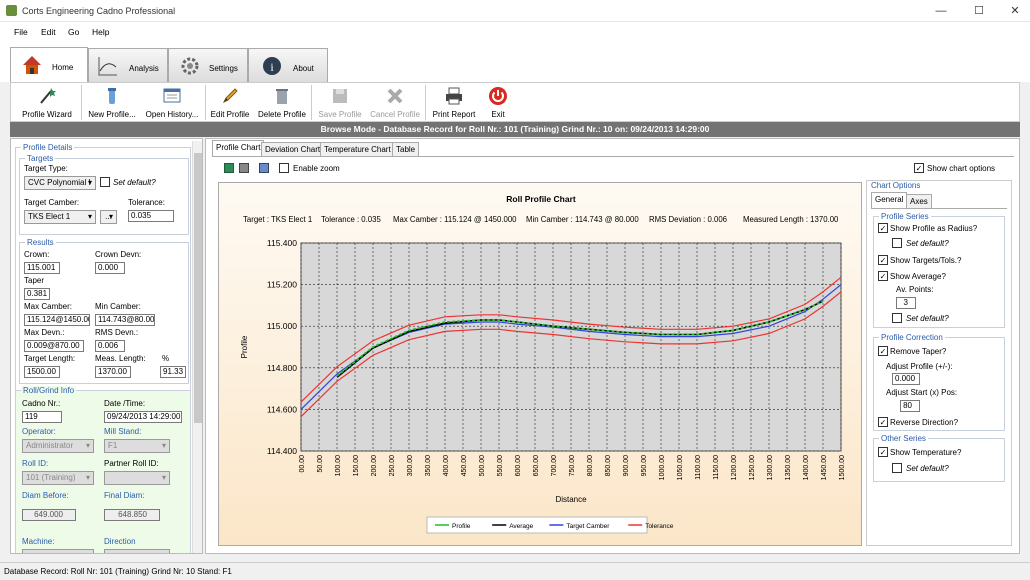  I want to click on tolerance-field: 0.035, so click(151, 216).